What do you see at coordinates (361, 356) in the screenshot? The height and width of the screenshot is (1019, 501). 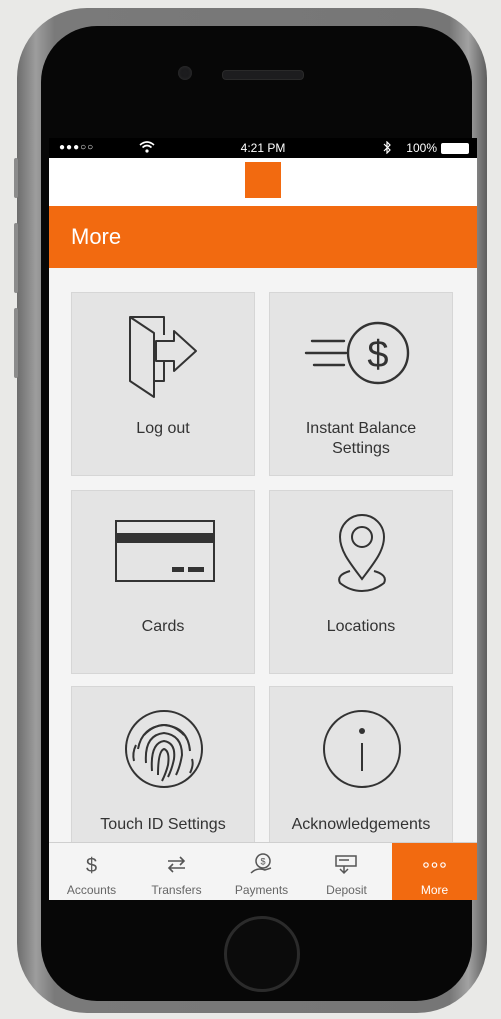 I see `instant-balance-icon: $` at bounding box center [361, 356].